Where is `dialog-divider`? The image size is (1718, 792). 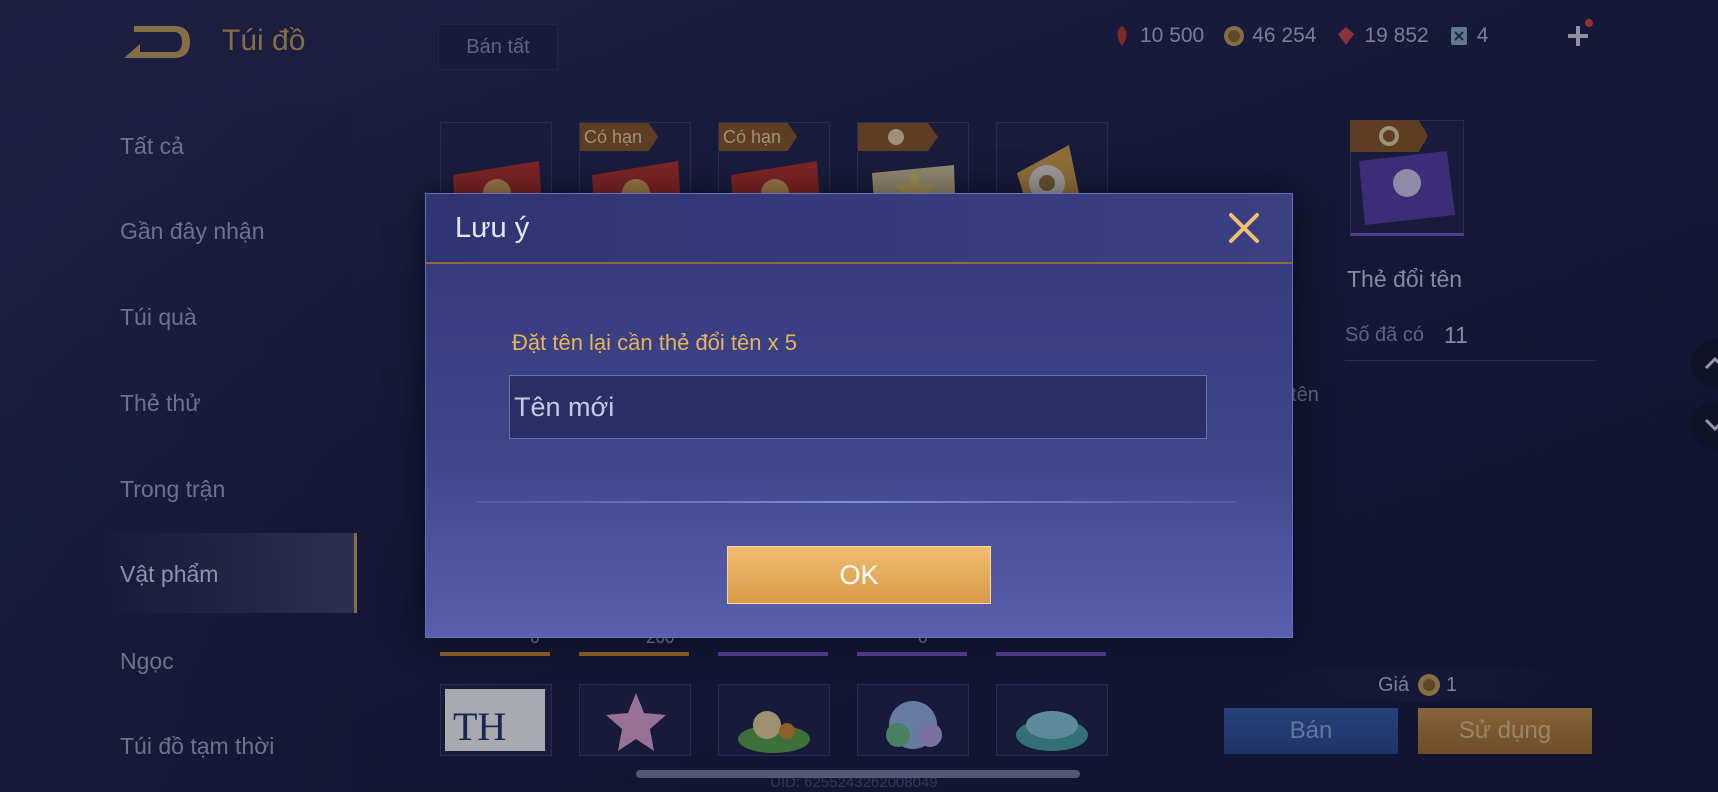 dialog-divider is located at coordinates (857, 502).